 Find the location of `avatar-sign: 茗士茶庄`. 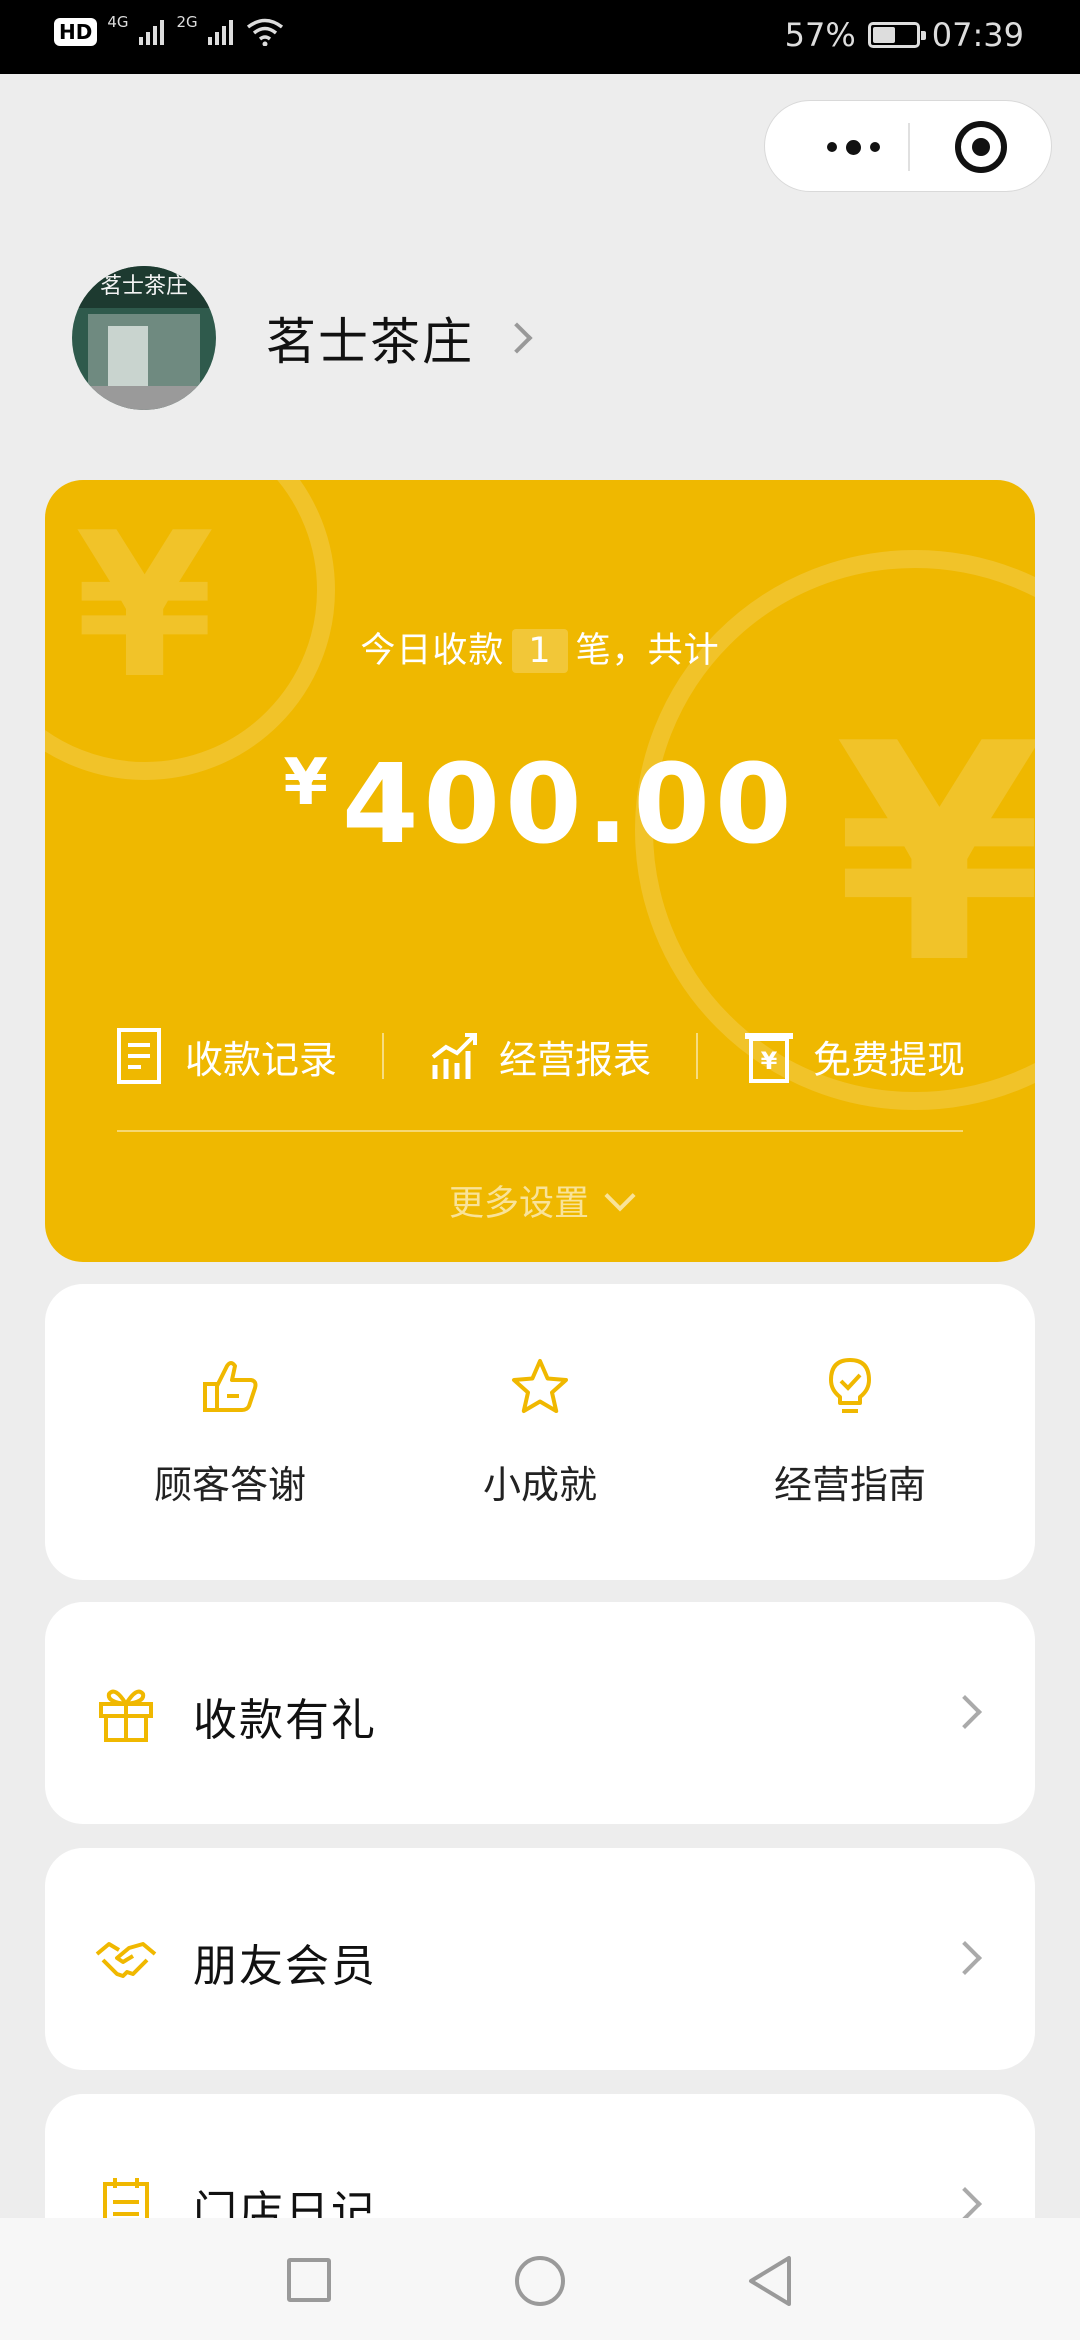

avatar-sign: 茗士茶庄 is located at coordinates (144, 287).